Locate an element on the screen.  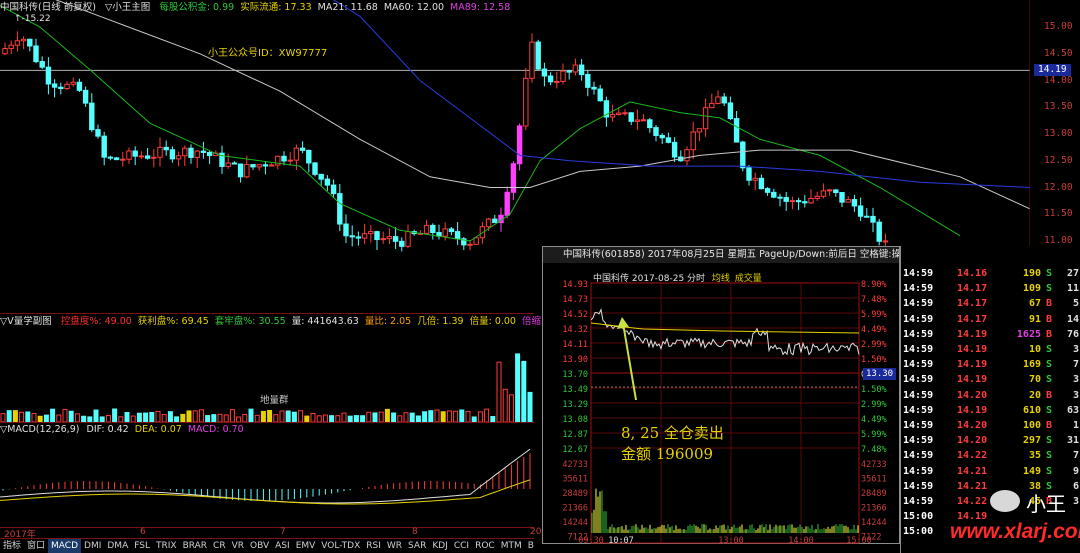
tick-row: 14:59 14.17 91 B 14 is located at coordinates (990, 319).